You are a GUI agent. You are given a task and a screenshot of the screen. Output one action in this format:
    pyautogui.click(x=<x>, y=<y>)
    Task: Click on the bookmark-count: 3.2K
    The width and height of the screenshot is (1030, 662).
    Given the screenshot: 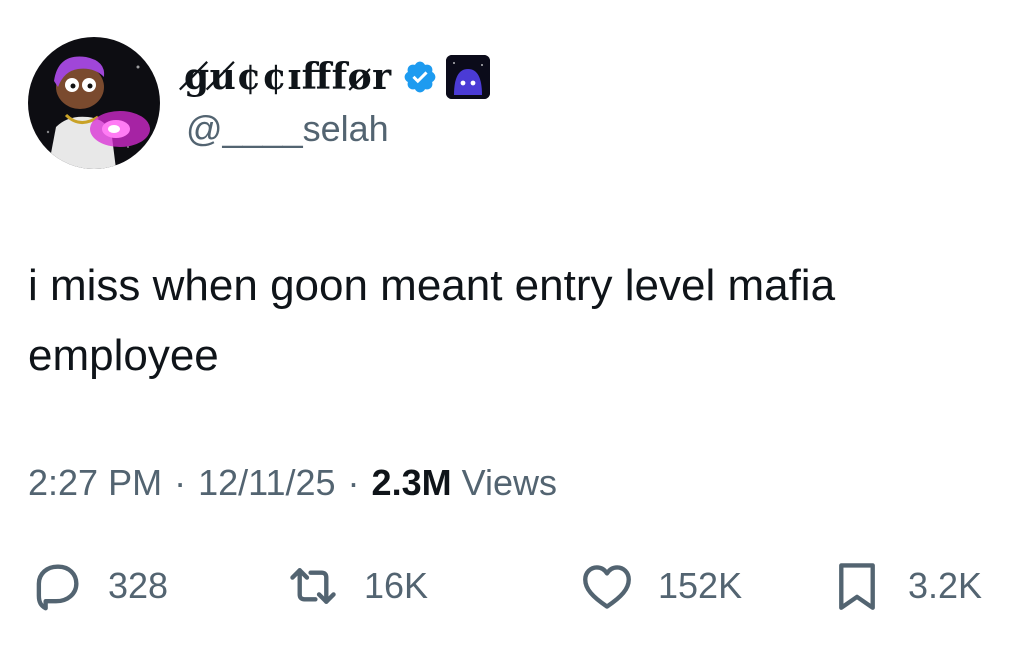 What is the action you would take?
    pyautogui.click(x=945, y=585)
    